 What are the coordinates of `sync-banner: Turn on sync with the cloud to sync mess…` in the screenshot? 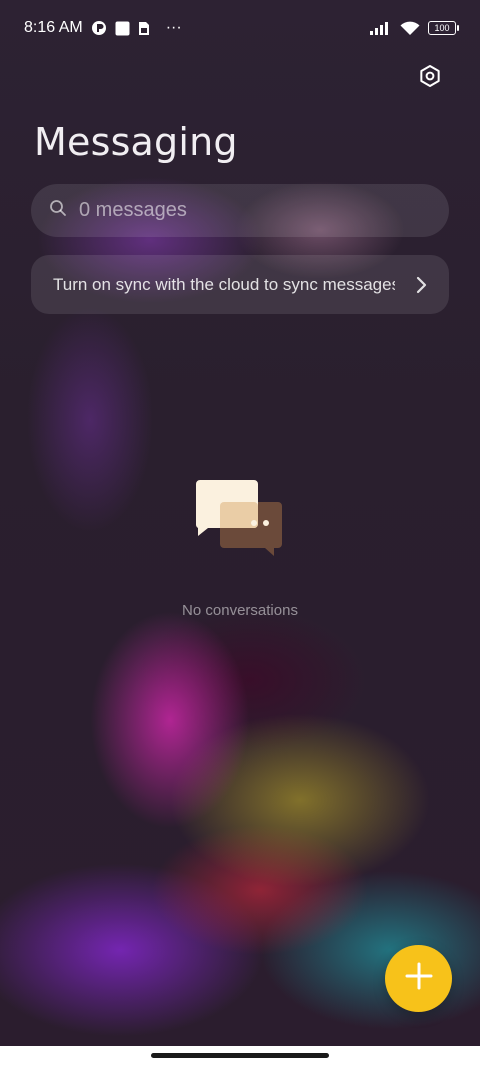 It's located at (240, 284).